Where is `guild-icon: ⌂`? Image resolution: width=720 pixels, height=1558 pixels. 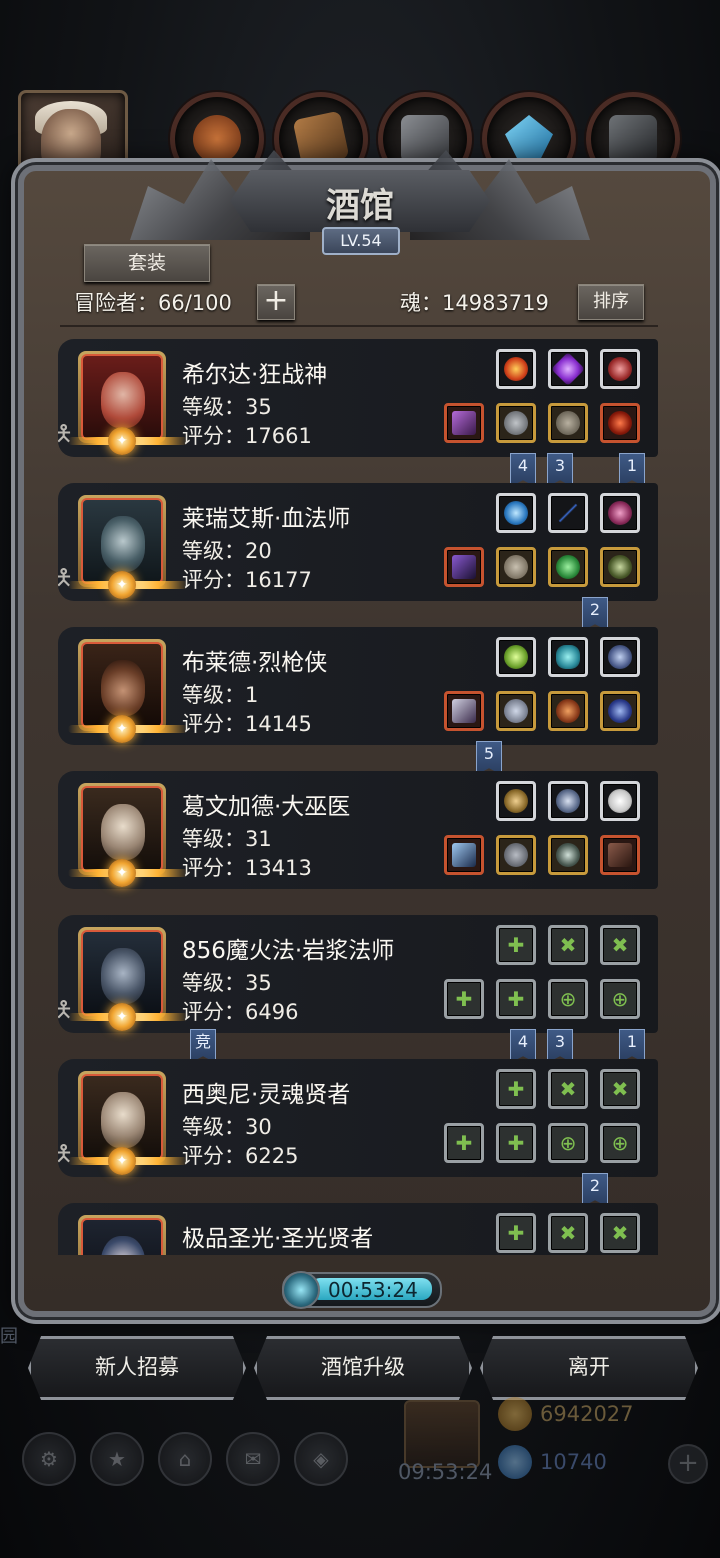 guild-icon: ⌂ is located at coordinates (185, 1459).